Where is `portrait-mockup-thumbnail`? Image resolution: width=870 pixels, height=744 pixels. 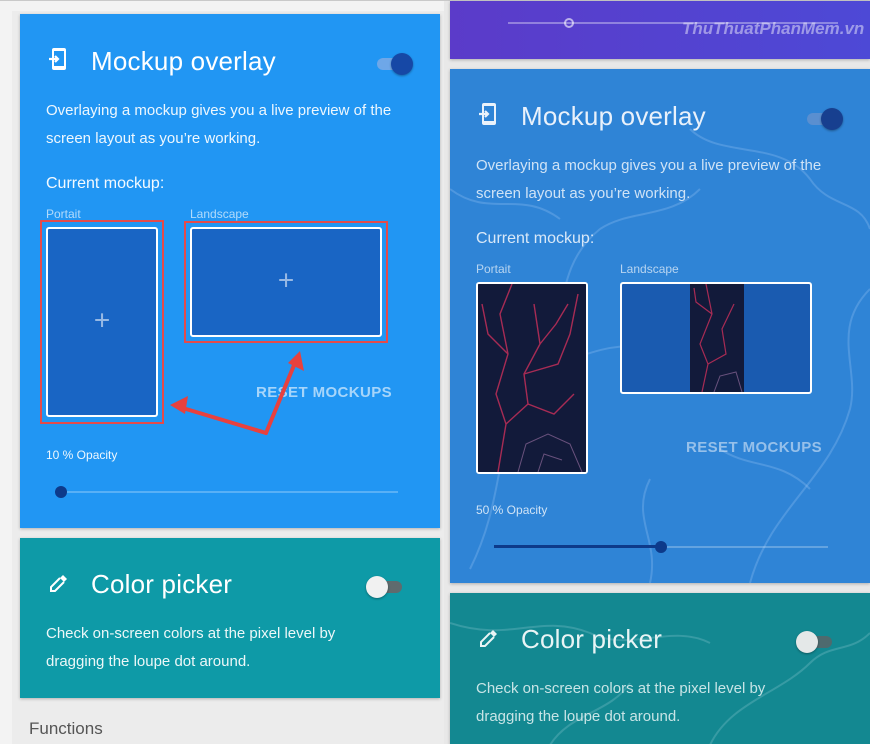 portrait-mockup-thumbnail is located at coordinates (532, 378).